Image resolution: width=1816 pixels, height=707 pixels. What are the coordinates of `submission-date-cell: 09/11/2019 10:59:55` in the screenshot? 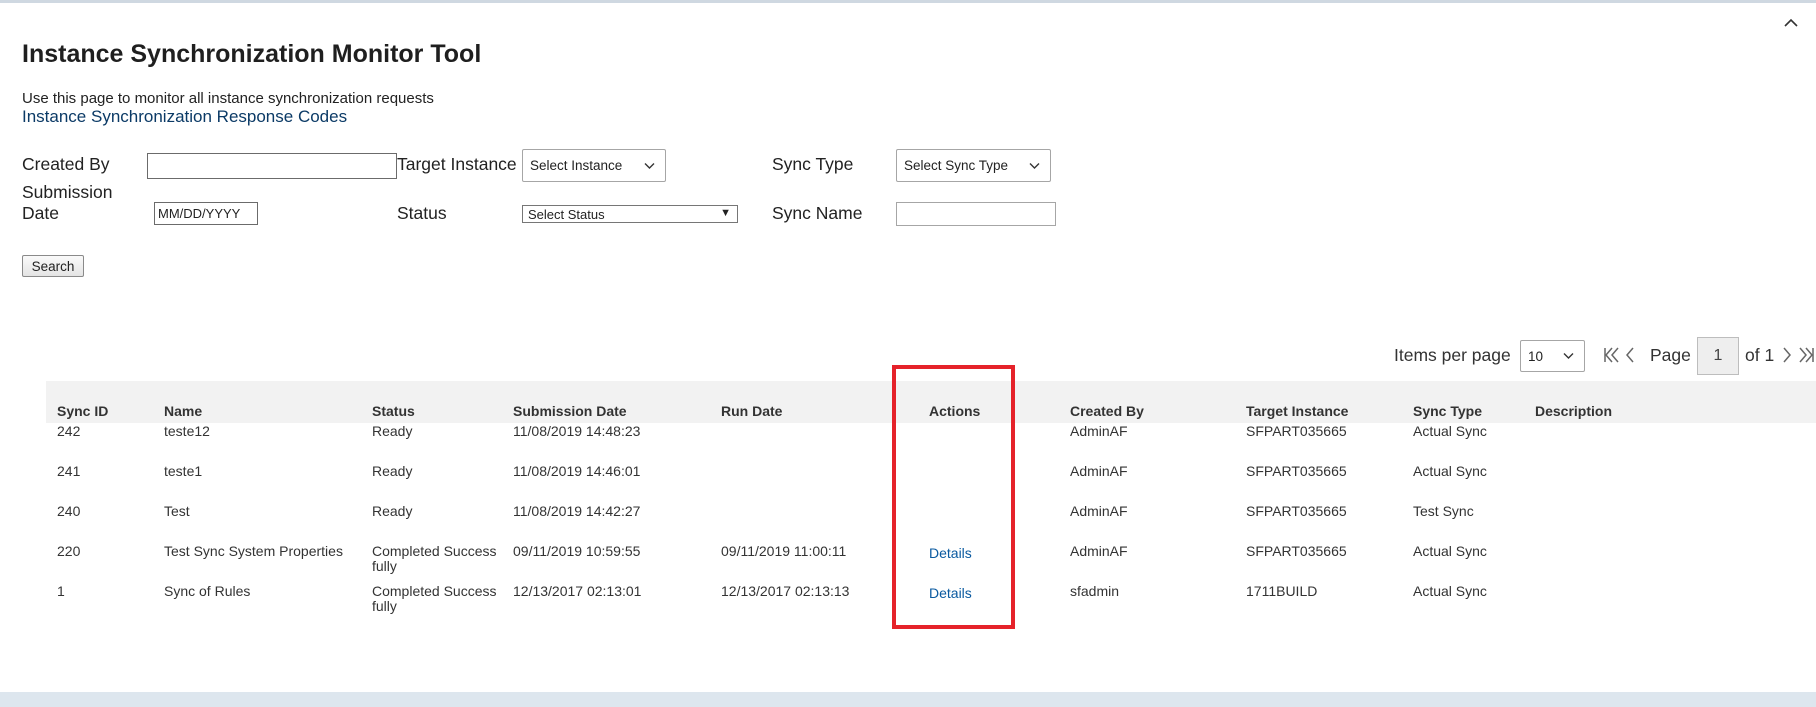 It's located at (577, 551).